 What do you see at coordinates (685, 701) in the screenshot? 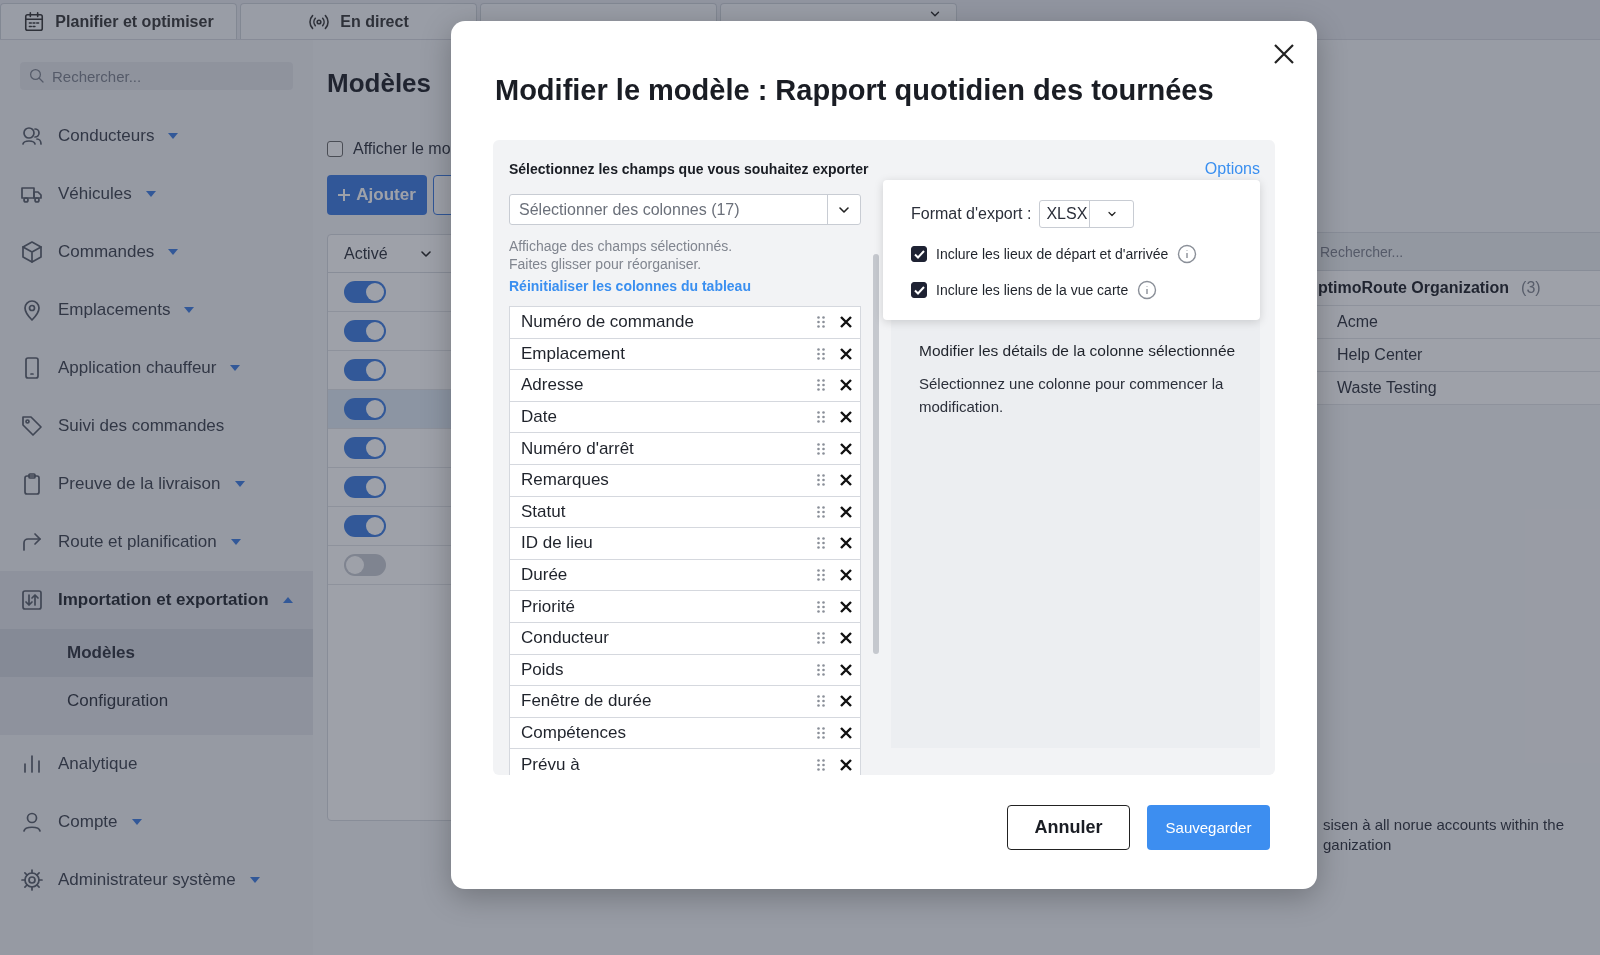
I see `column-row: Fenêtre de durée` at bounding box center [685, 701].